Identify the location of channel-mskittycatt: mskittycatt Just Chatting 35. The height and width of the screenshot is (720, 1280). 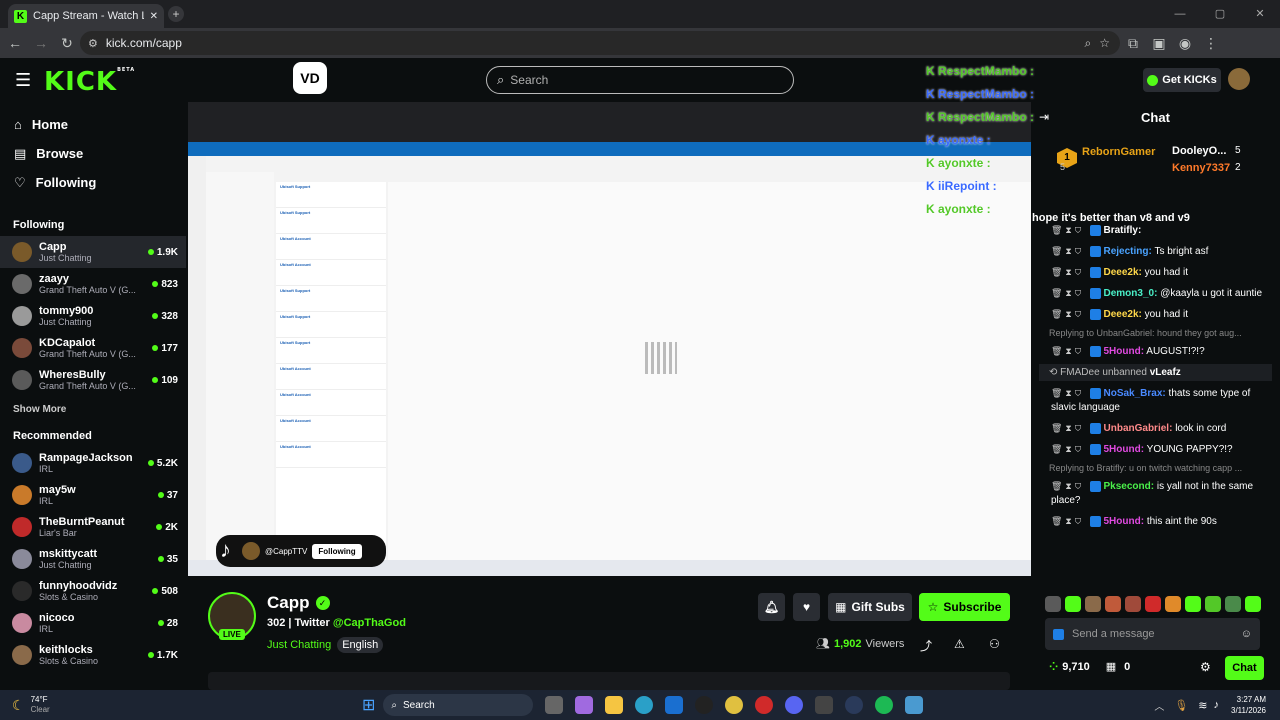
(93, 559).